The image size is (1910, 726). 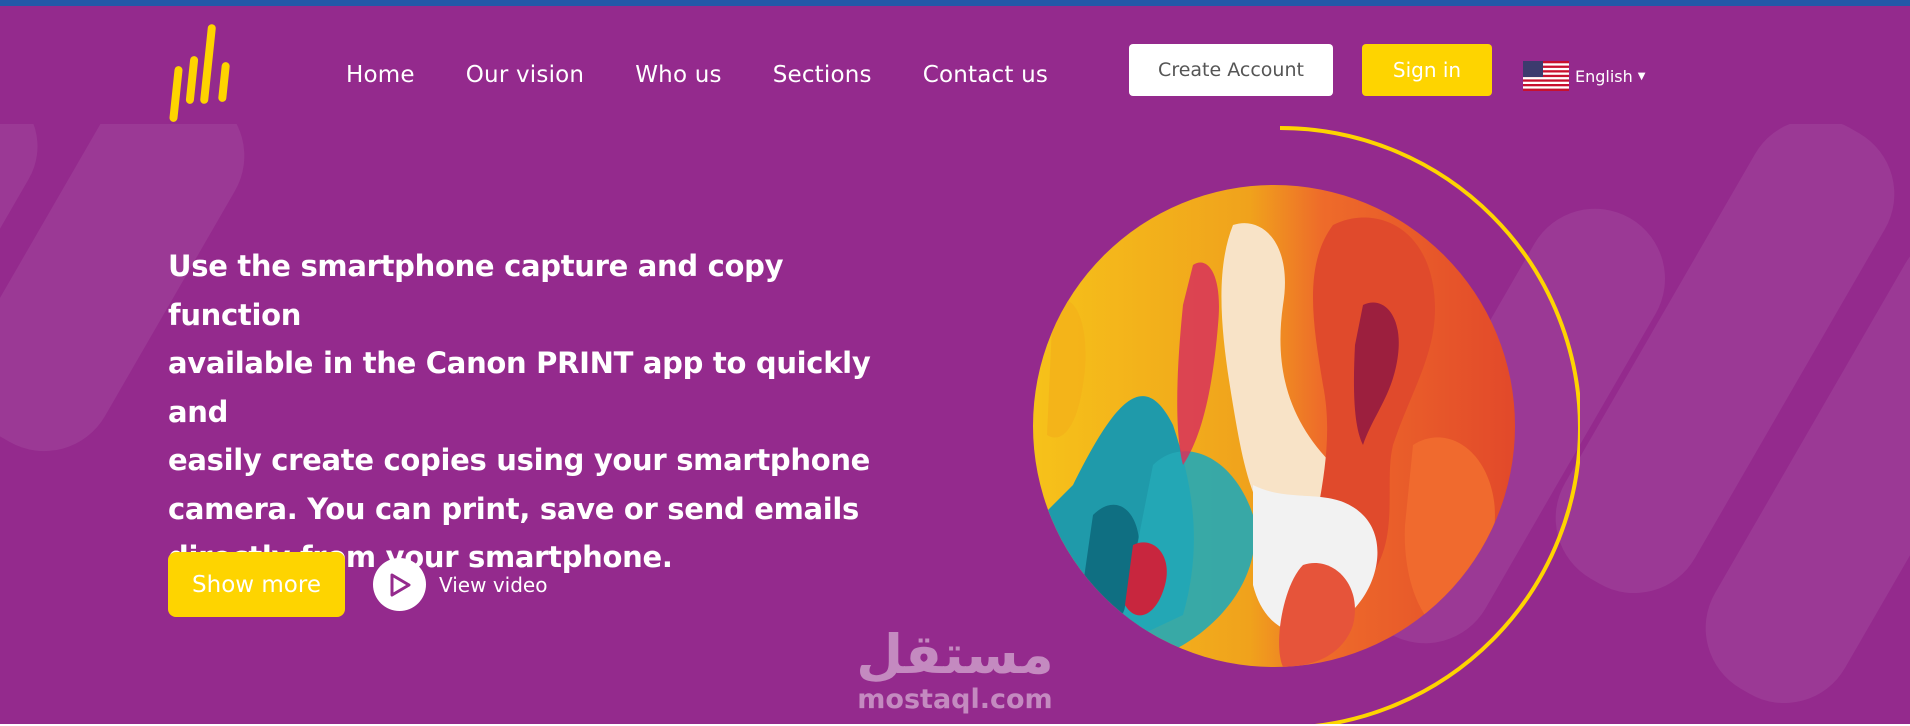 I want to click on caret-down-icon: ▼, so click(x=1641, y=76).